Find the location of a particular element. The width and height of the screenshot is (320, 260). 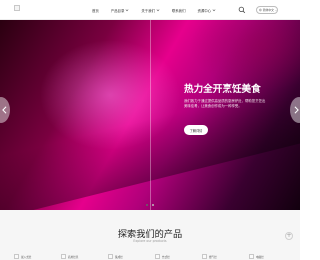

carousel-prev-button is located at coordinates (5, 110).